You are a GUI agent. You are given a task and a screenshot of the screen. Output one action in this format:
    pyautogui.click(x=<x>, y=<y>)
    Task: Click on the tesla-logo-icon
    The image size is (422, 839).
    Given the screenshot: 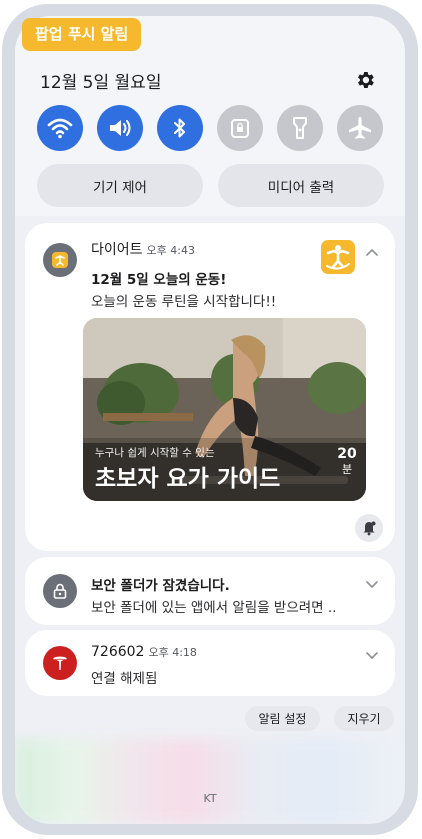 What is the action you would take?
    pyautogui.click(x=60, y=663)
    